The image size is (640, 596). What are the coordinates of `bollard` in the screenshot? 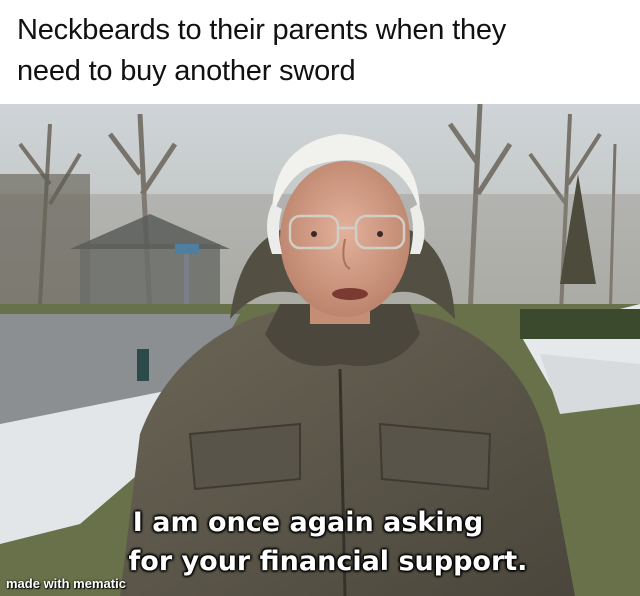 It's located at (143, 365).